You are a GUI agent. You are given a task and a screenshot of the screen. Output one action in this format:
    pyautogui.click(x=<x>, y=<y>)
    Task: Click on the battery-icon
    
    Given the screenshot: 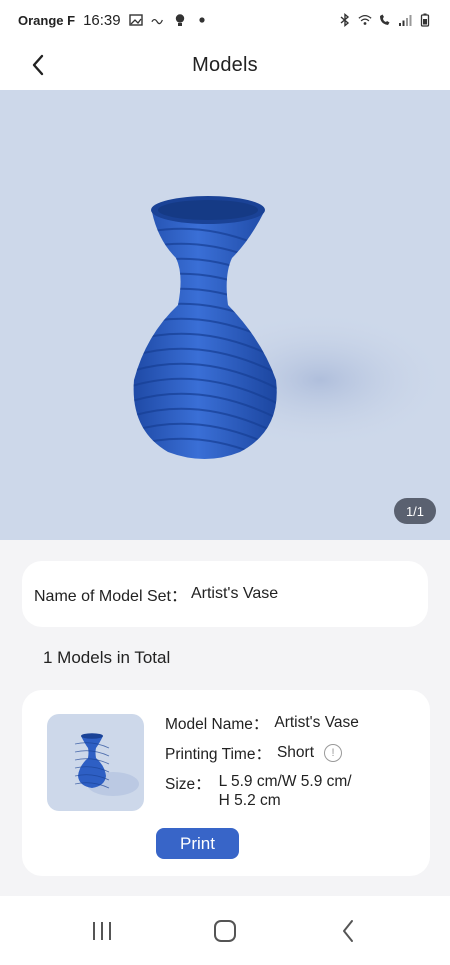 What is the action you would take?
    pyautogui.click(x=425, y=20)
    